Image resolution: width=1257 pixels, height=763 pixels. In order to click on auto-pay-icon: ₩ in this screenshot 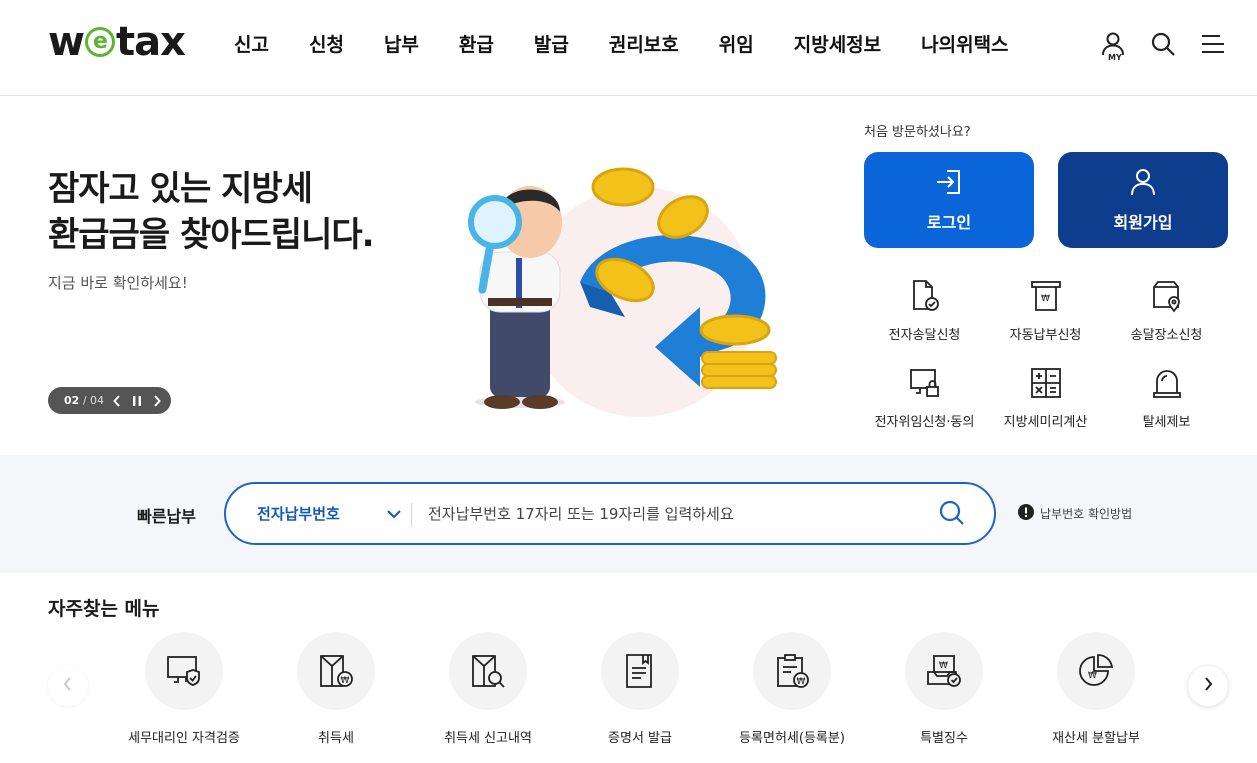, I will do `click(1046, 296)`.